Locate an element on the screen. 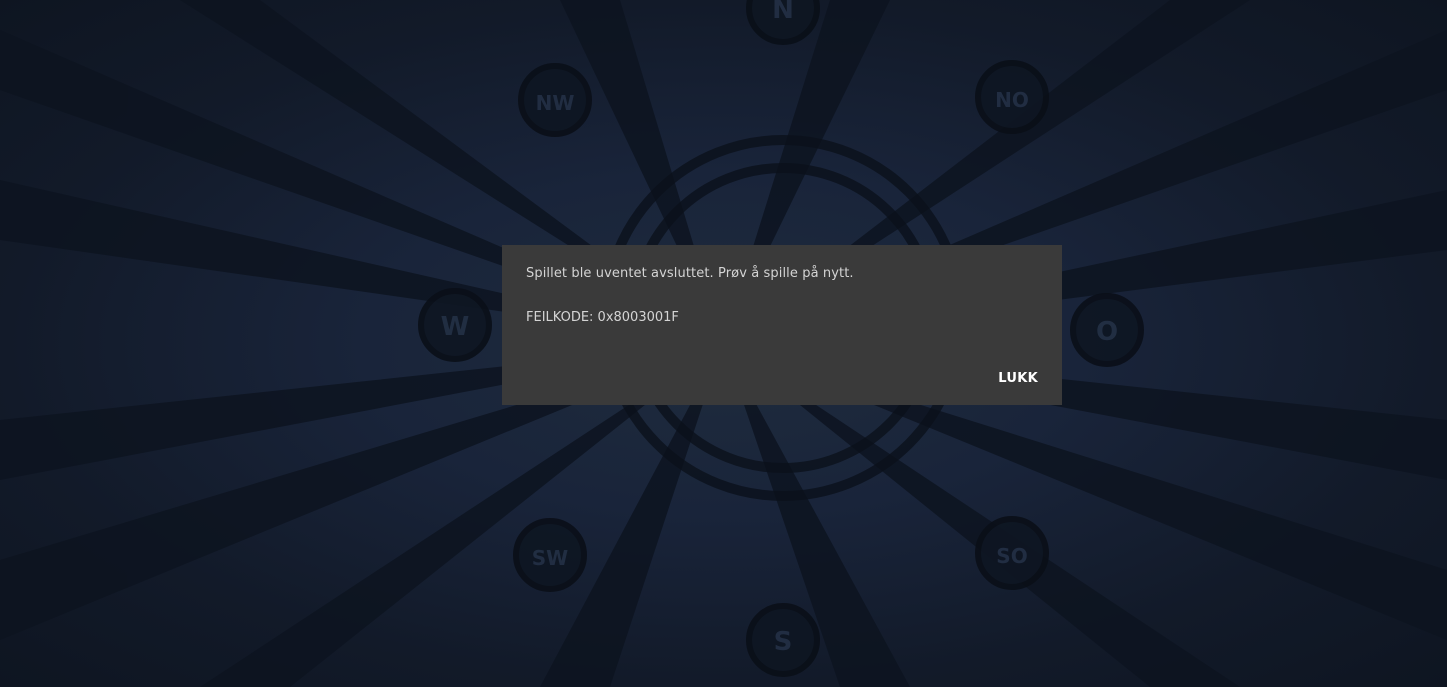 Image resolution: width=1447 pixels, height=687 pixels. compass-letter-so: SO is located at coordinates (1011, 556).